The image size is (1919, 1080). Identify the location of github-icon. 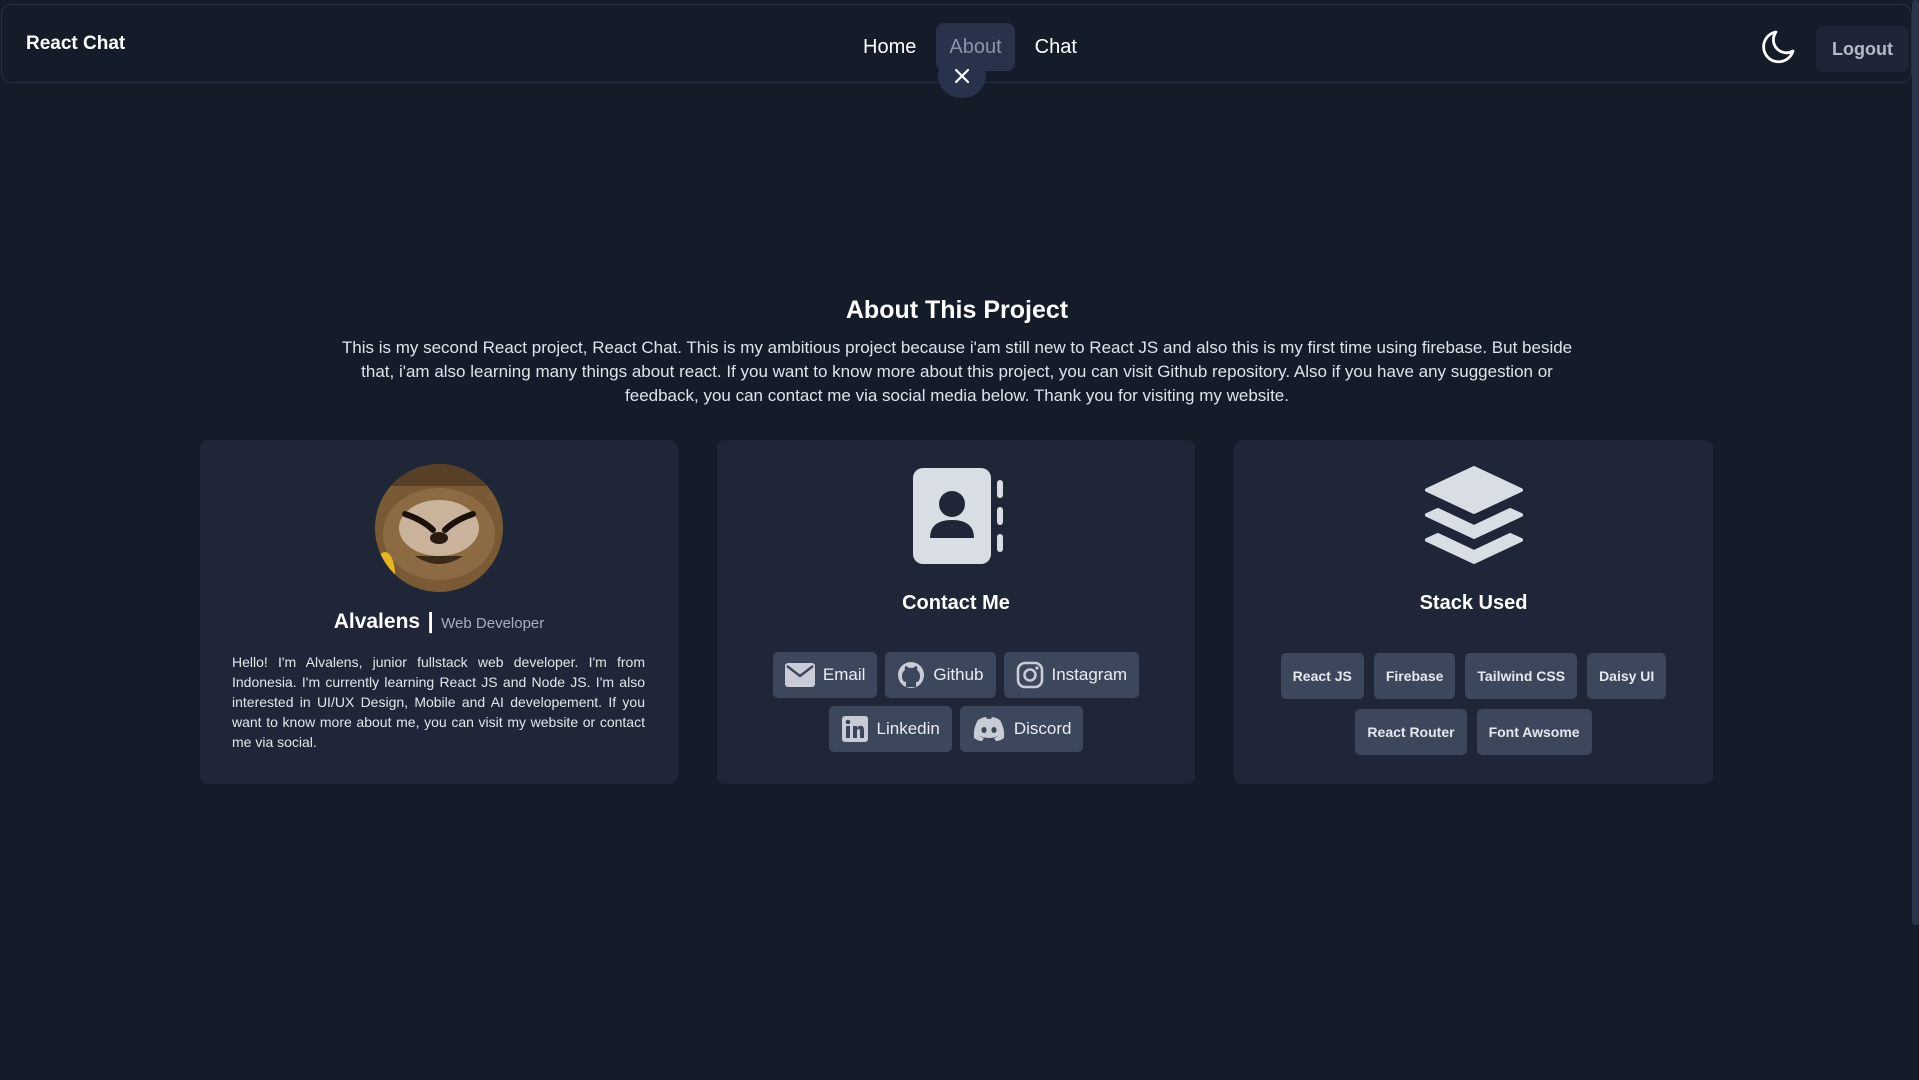
(911, 675).